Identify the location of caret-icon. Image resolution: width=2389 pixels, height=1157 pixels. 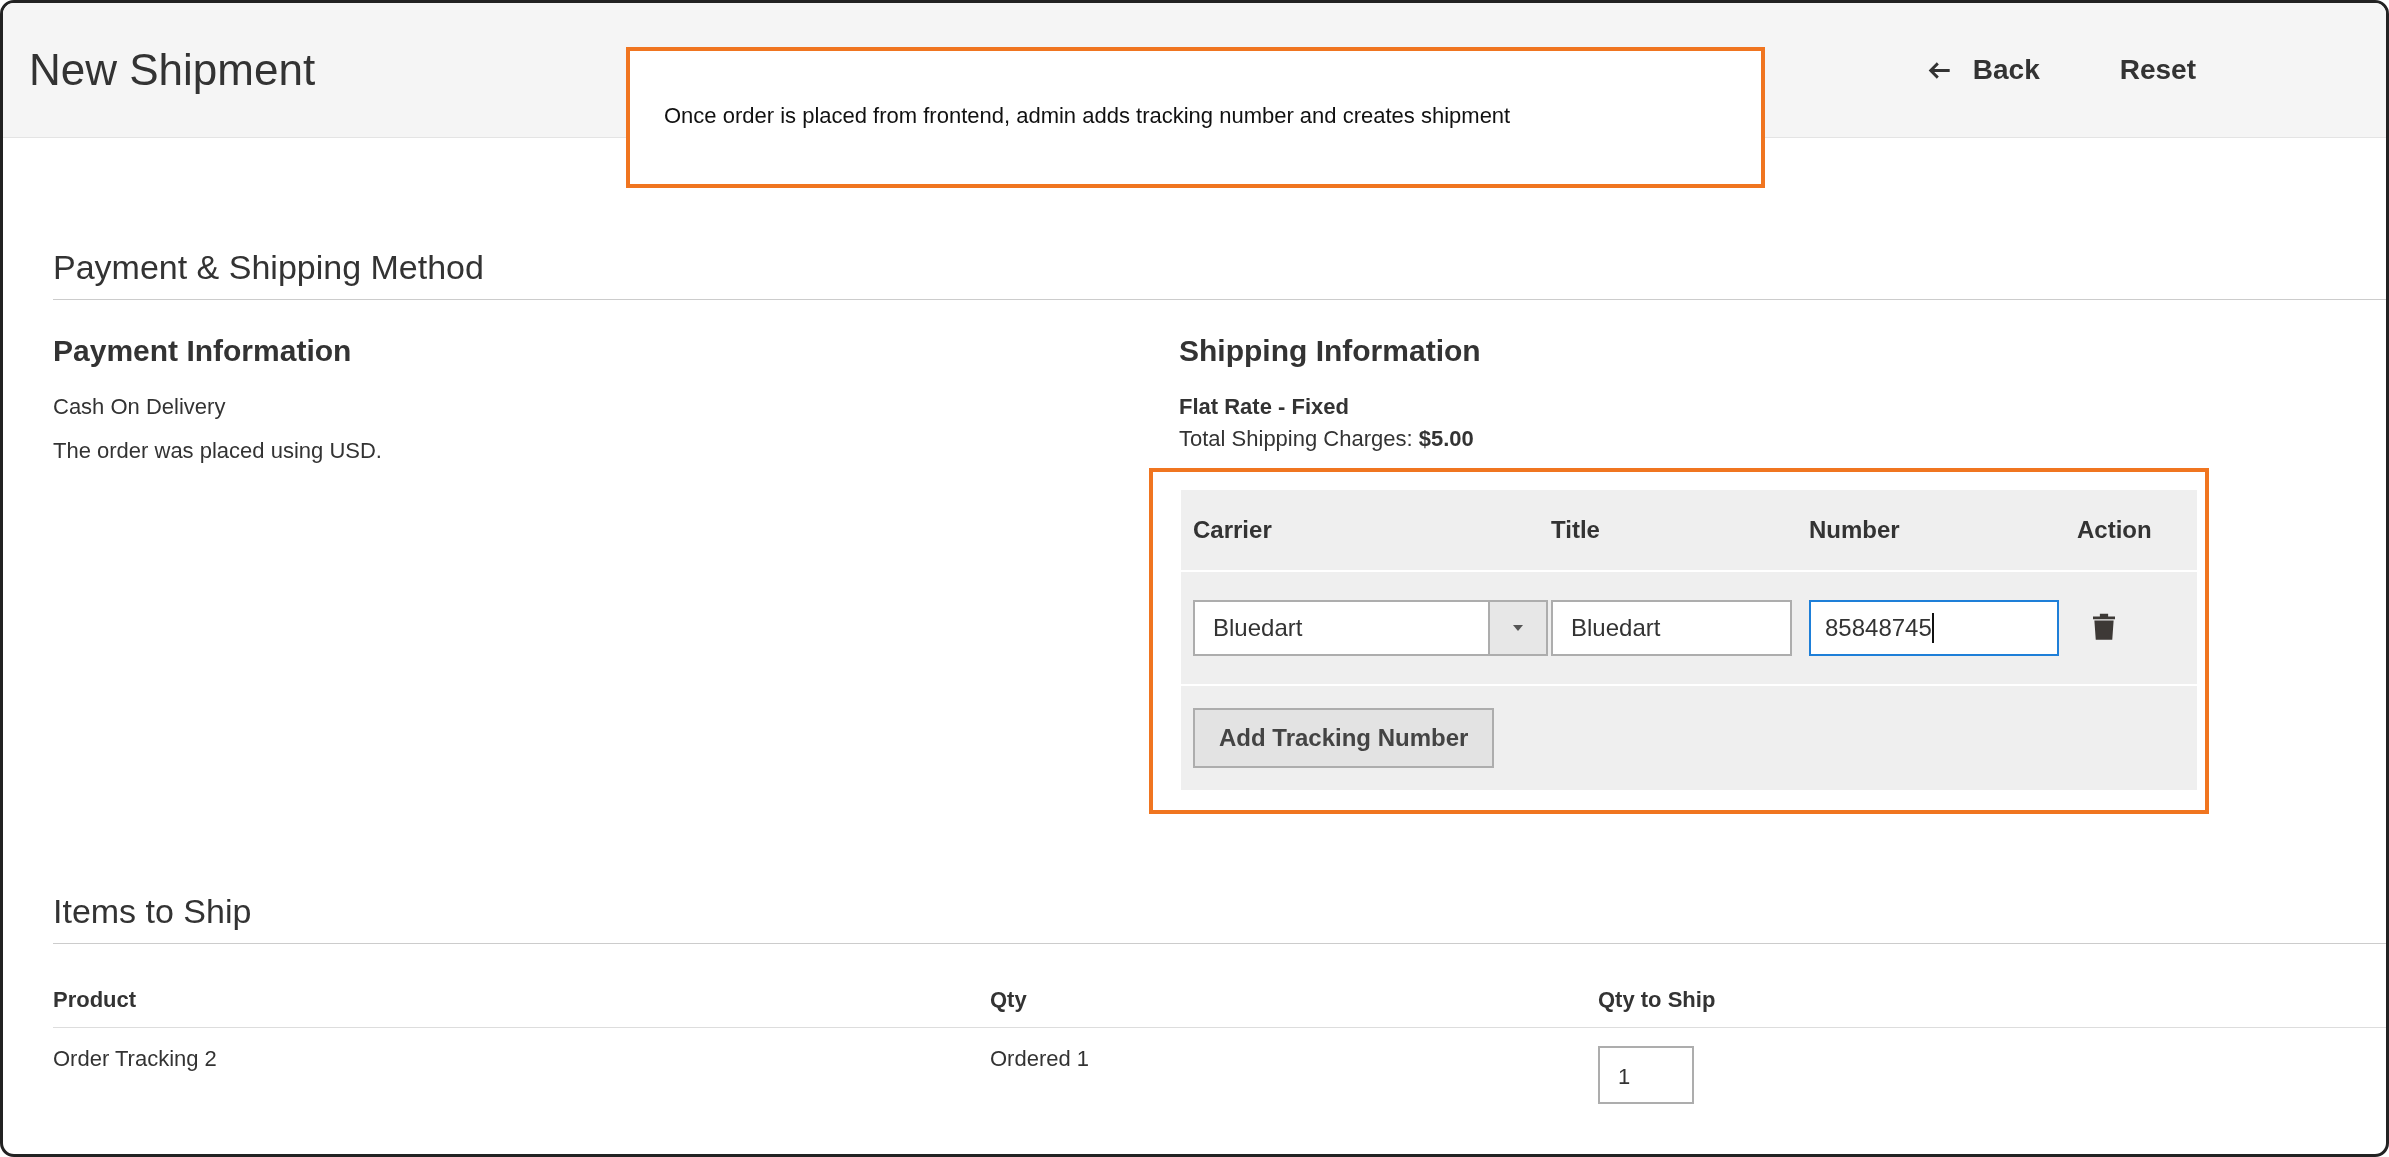
(1518, 628).